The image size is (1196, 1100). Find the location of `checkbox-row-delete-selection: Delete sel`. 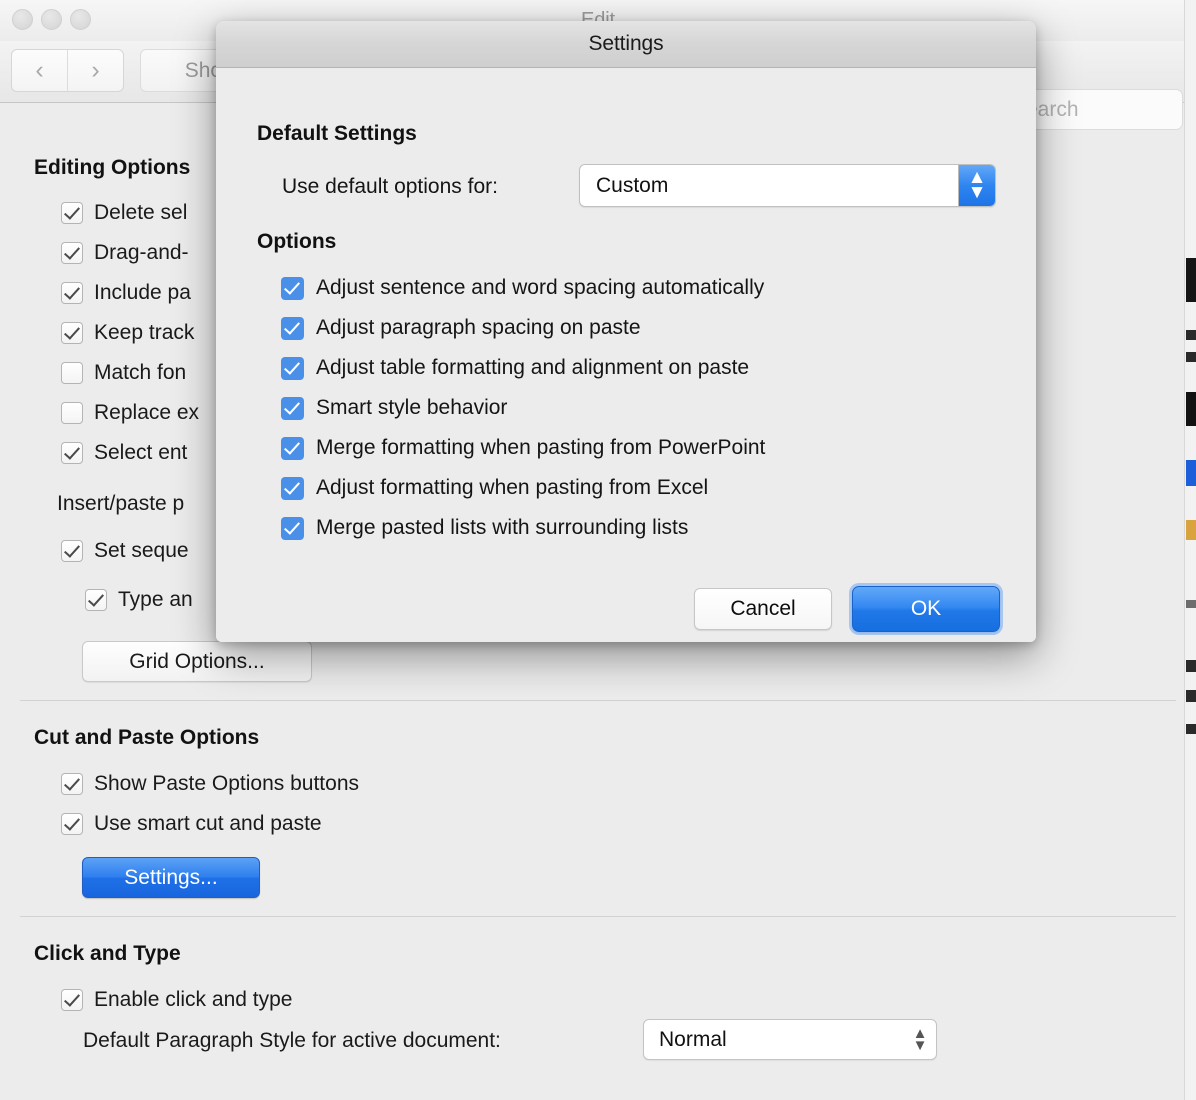

checkbox-row-delete-selection: Delete sel is located at coordinates (124, 213).